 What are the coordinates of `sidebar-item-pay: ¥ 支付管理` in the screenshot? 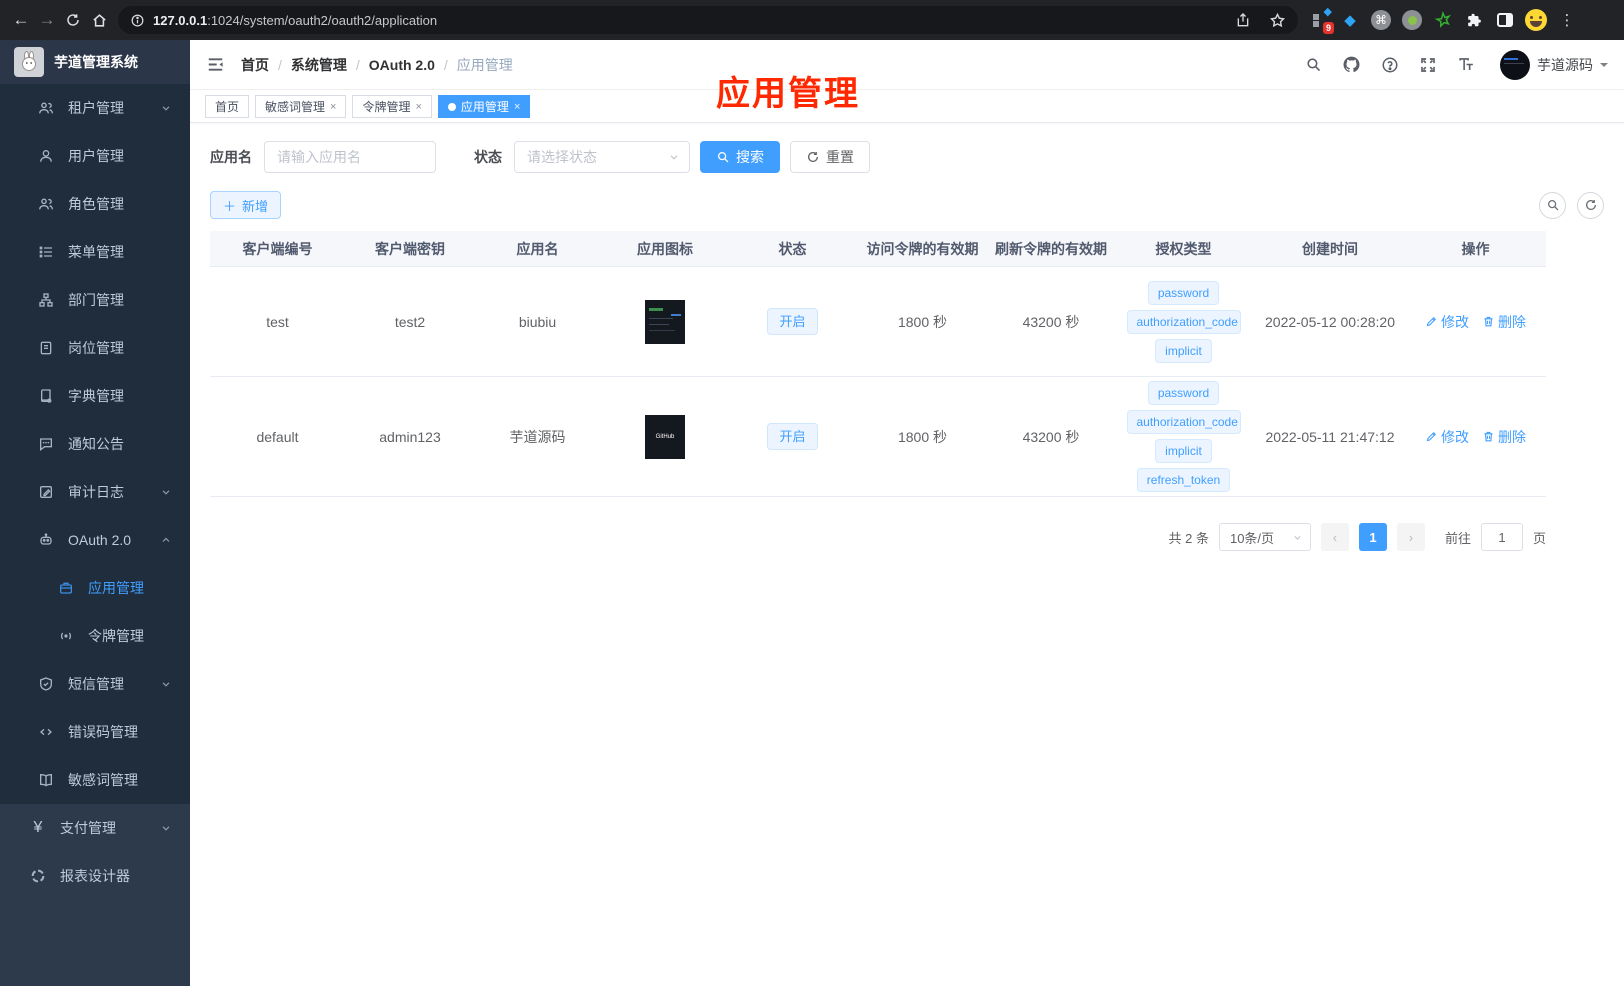 It's located at (95, 828).